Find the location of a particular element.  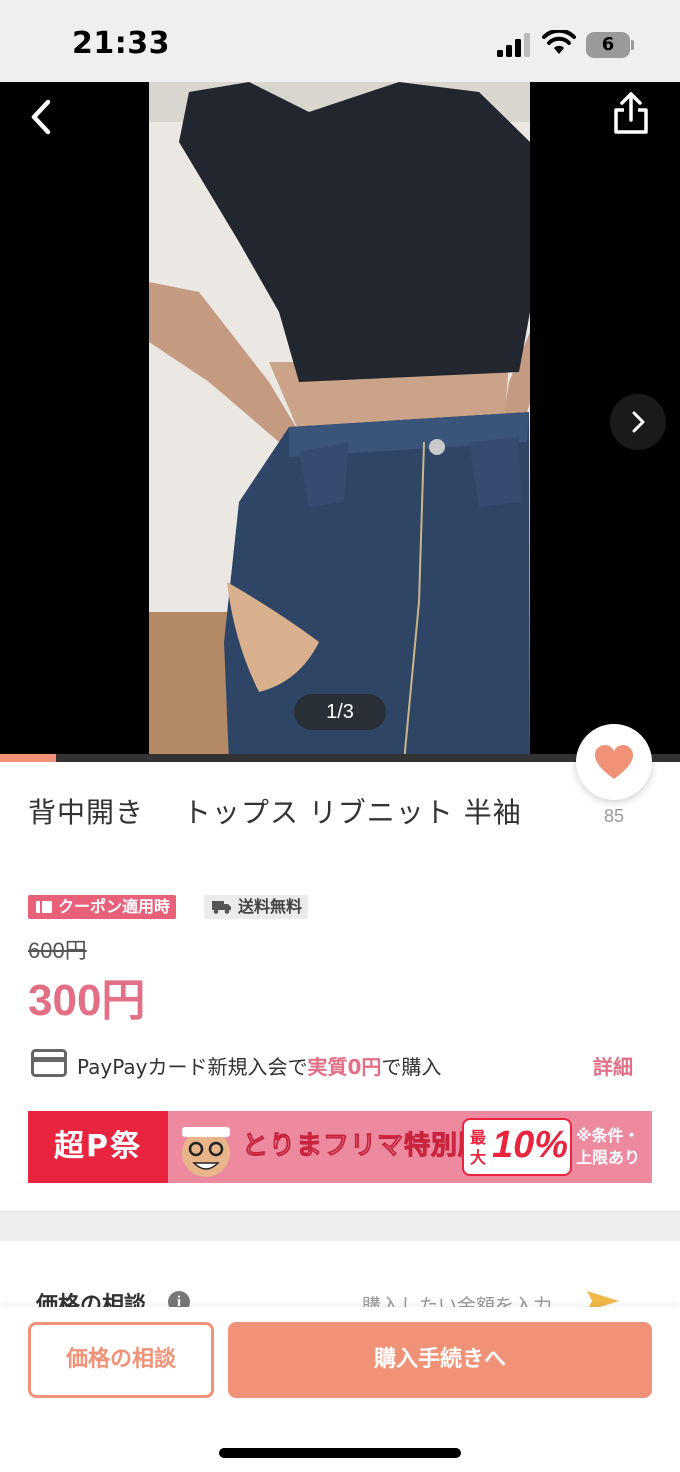

chevron-right-icon is located at coordinates (638, 422).